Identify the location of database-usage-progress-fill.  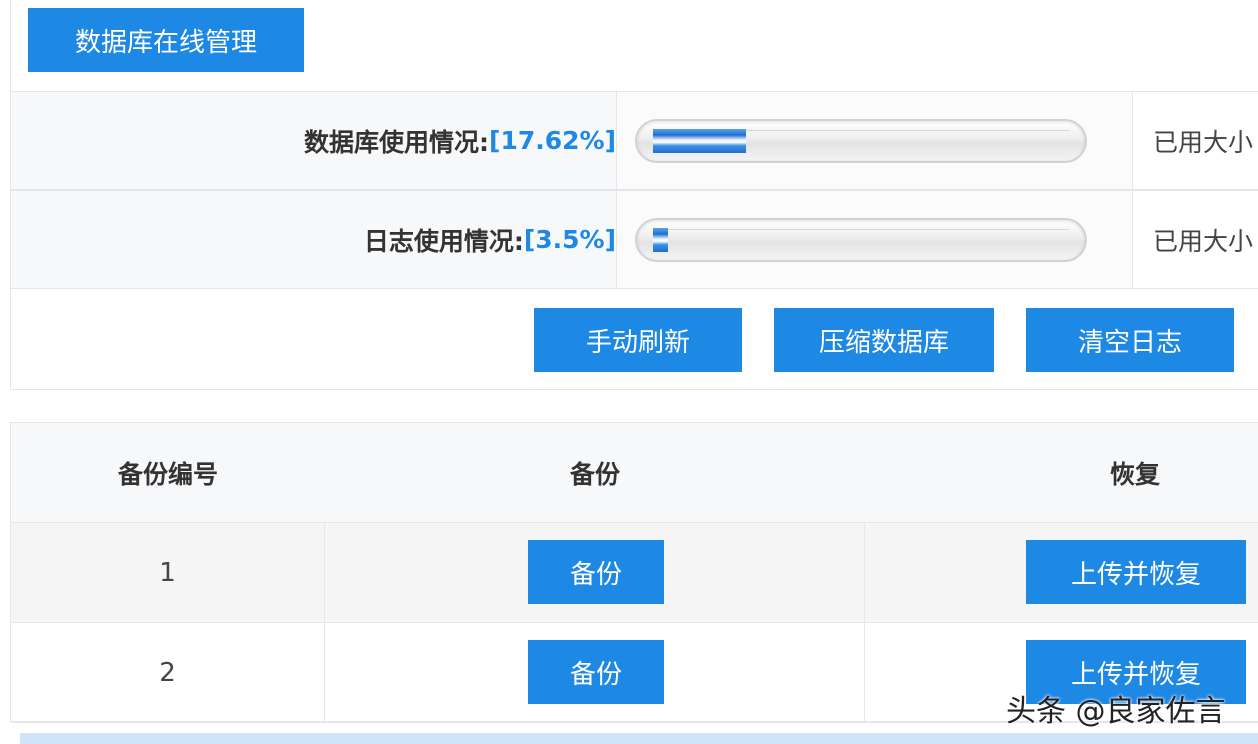
(699, 141).